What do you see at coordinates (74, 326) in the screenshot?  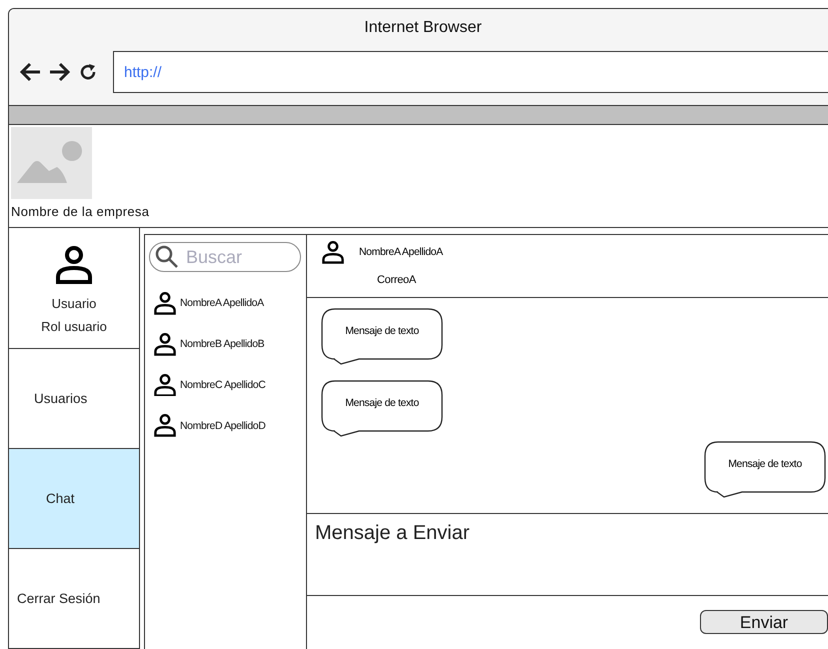 I see `user-role: Rol usuario` at bounding box center [74, 326].